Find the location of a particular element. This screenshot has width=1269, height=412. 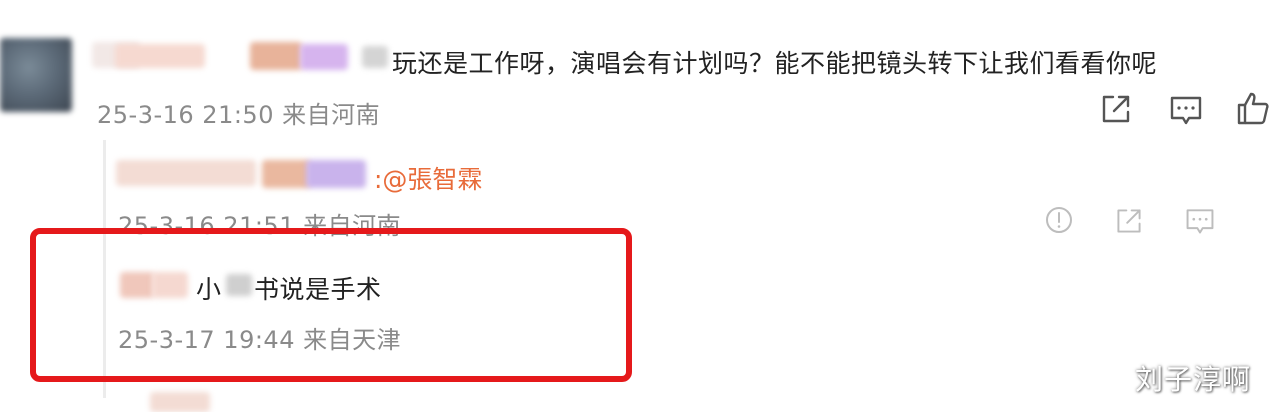

thumbs-up-icon is located at coordinates (1252, 108).